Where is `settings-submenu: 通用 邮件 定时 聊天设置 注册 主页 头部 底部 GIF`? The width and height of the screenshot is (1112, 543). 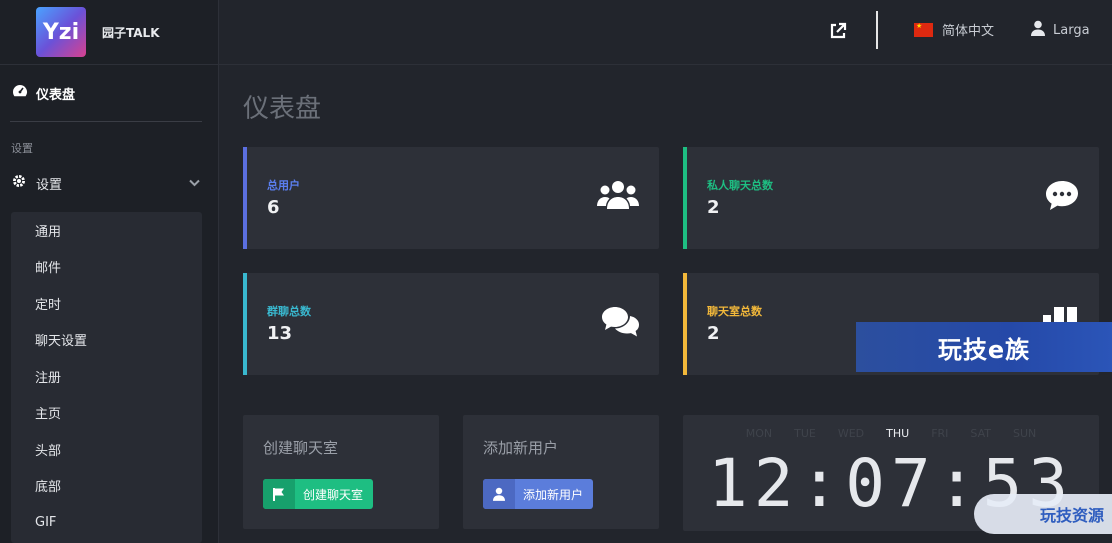
settings-submenu: 通用 邮件 定时 聊天设置 注册 主页 头部 底部 GIF is located at coordinates (106, 377).